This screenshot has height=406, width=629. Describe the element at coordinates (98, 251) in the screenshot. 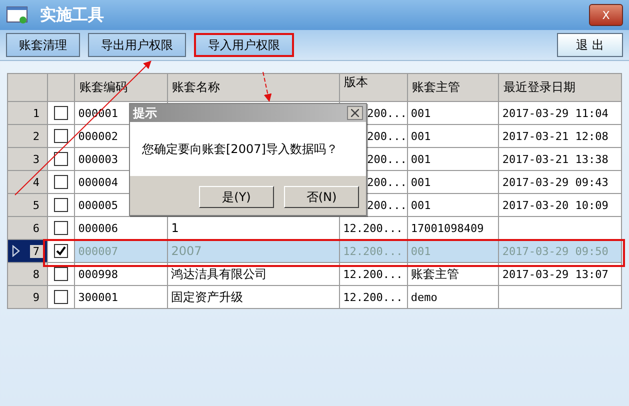

I see `table-cell: 000007` at that location.